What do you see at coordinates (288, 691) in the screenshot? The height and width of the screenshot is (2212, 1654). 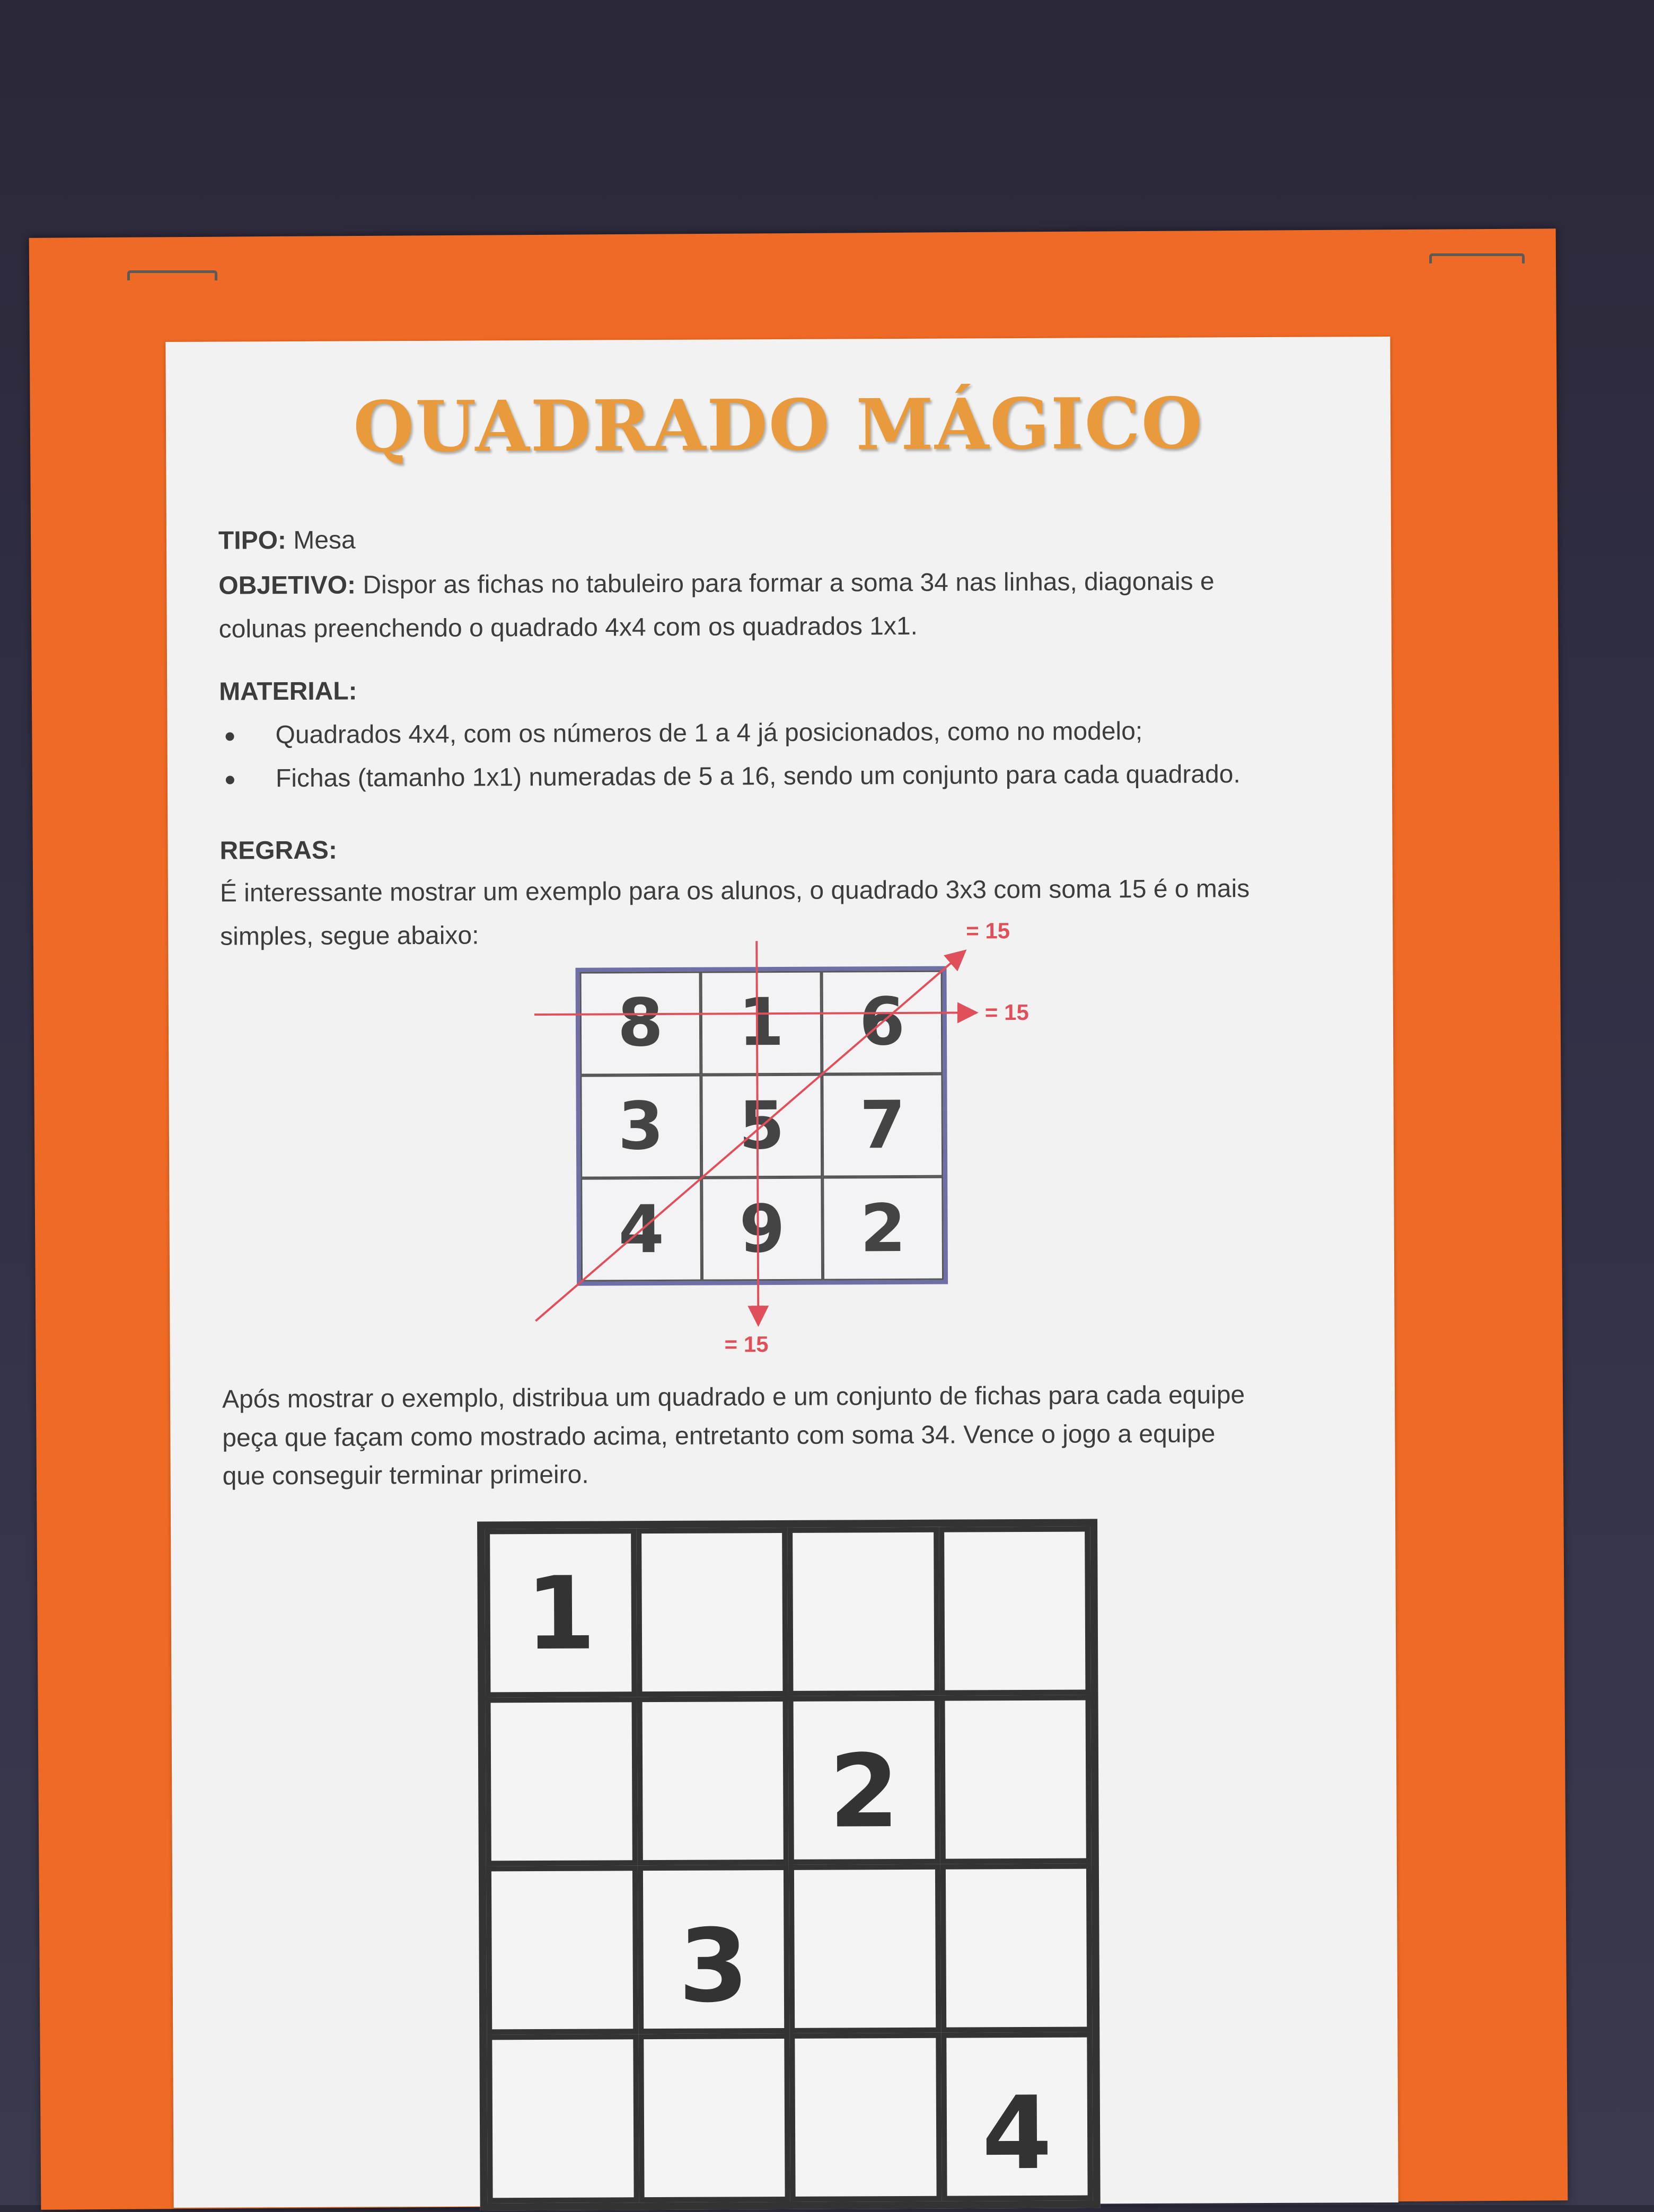 I see `material-heading: MATERIAL:` at bounding box center [288, 691].